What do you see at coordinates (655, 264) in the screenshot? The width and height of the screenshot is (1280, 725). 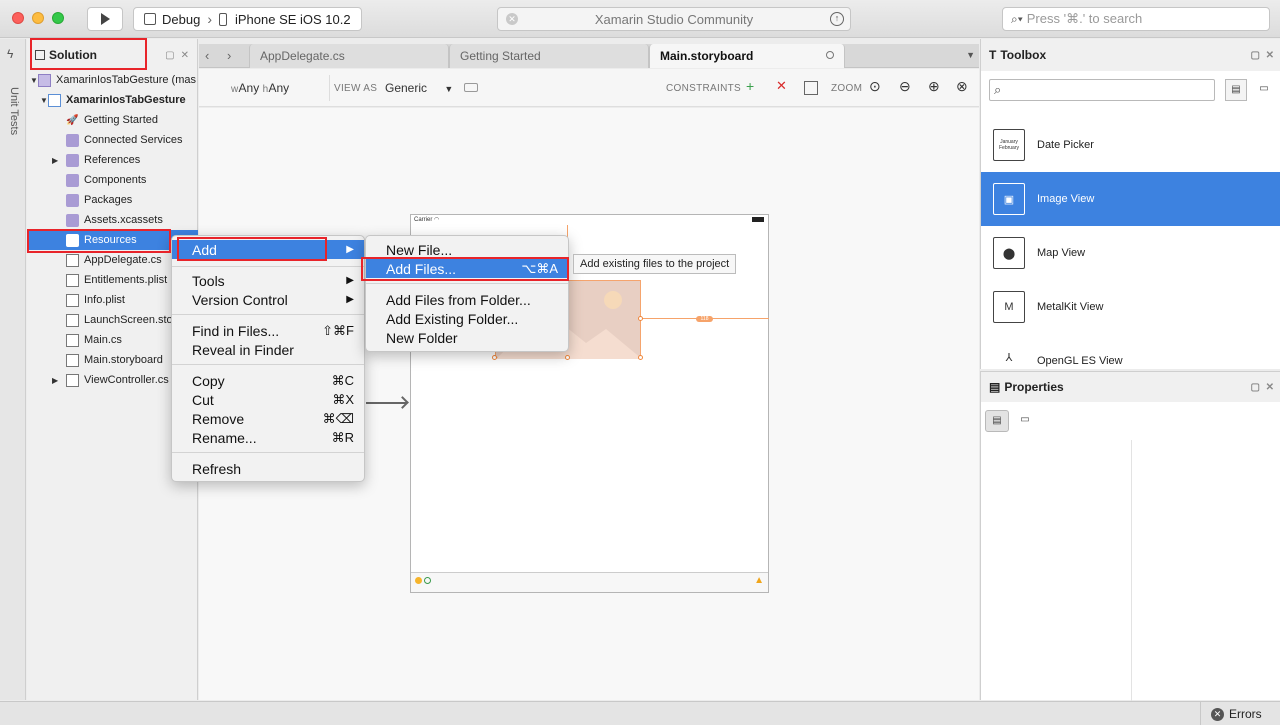 I see `tooltip: Add existing files to the project` at bounding box center [655, 264].